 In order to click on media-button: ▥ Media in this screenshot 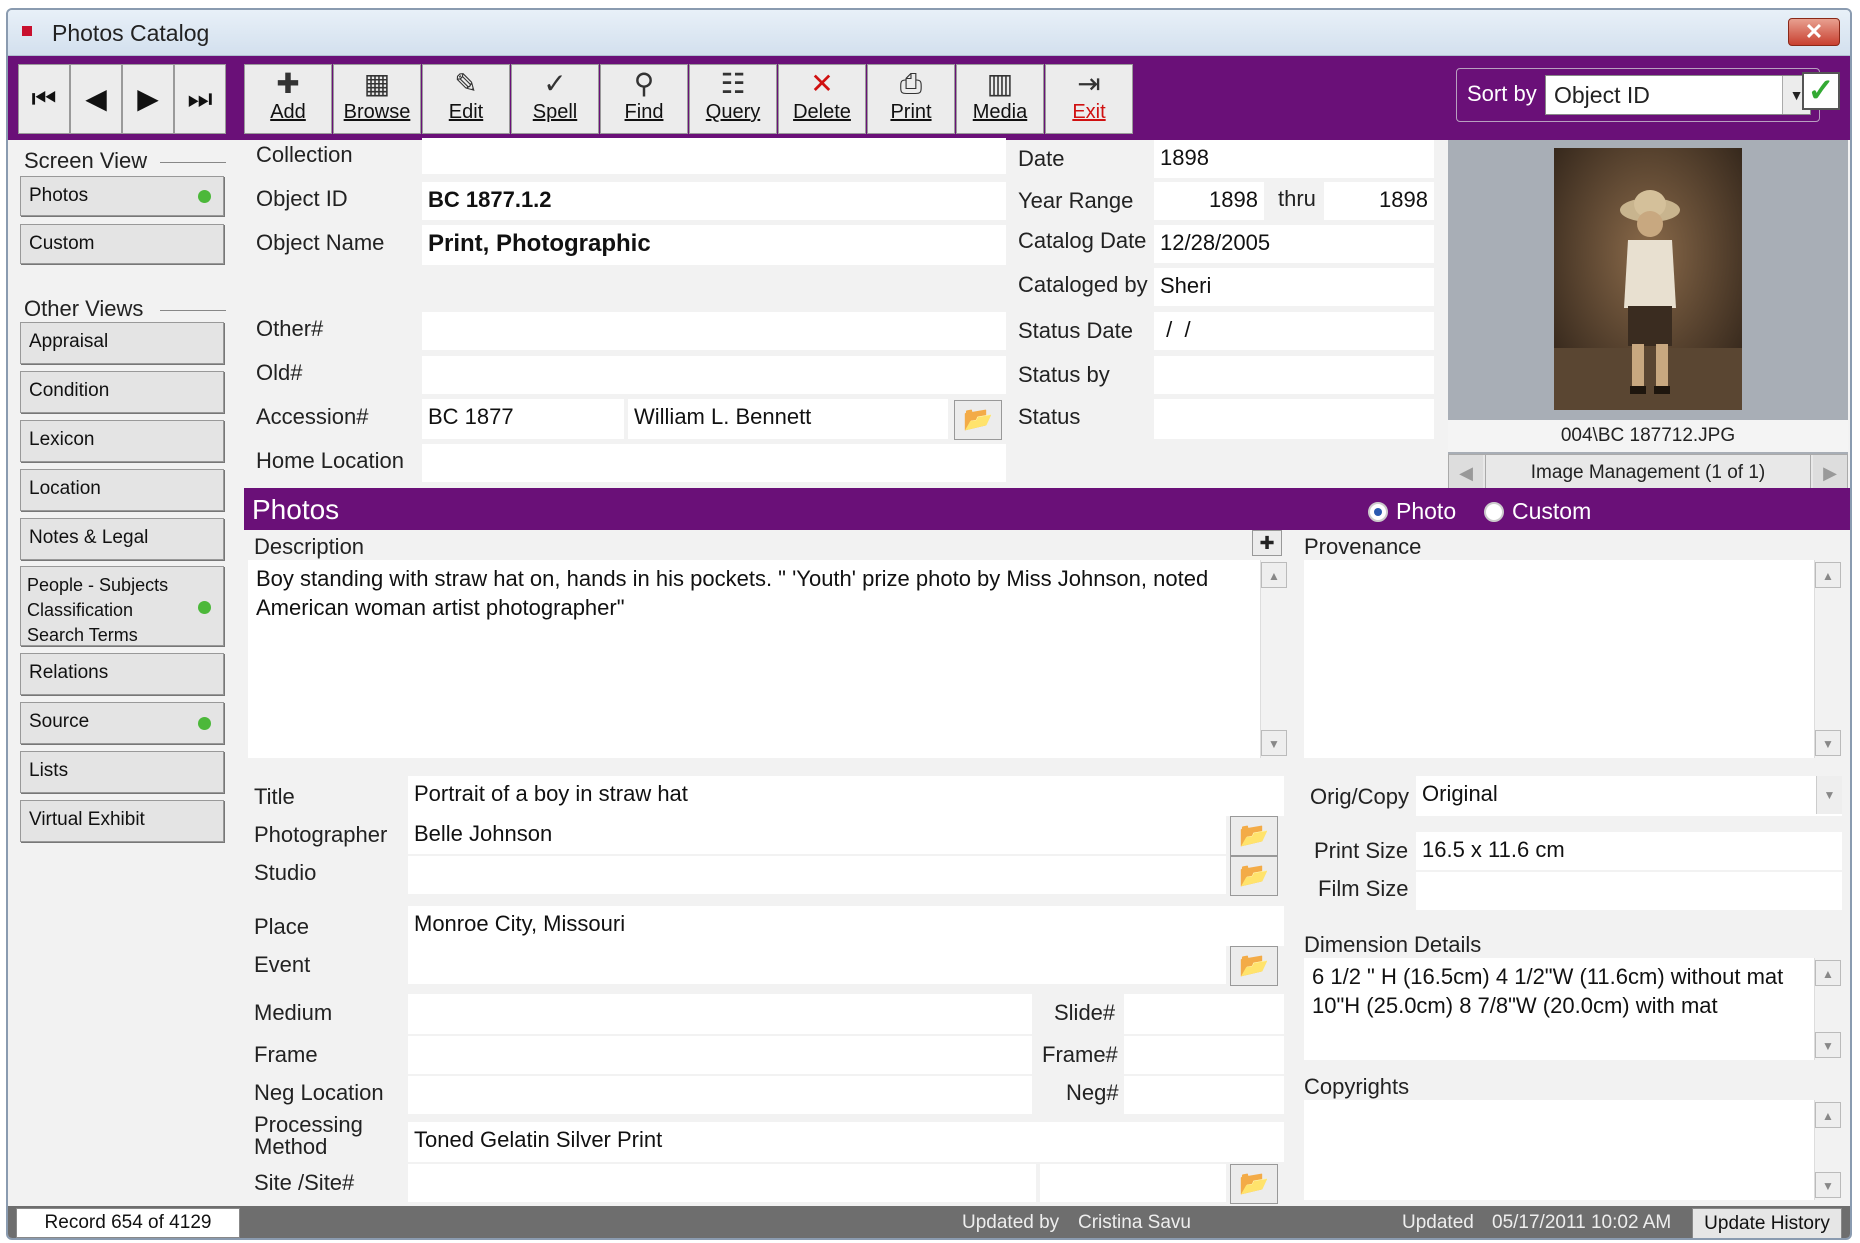, I will do `click(1000, 99)`.